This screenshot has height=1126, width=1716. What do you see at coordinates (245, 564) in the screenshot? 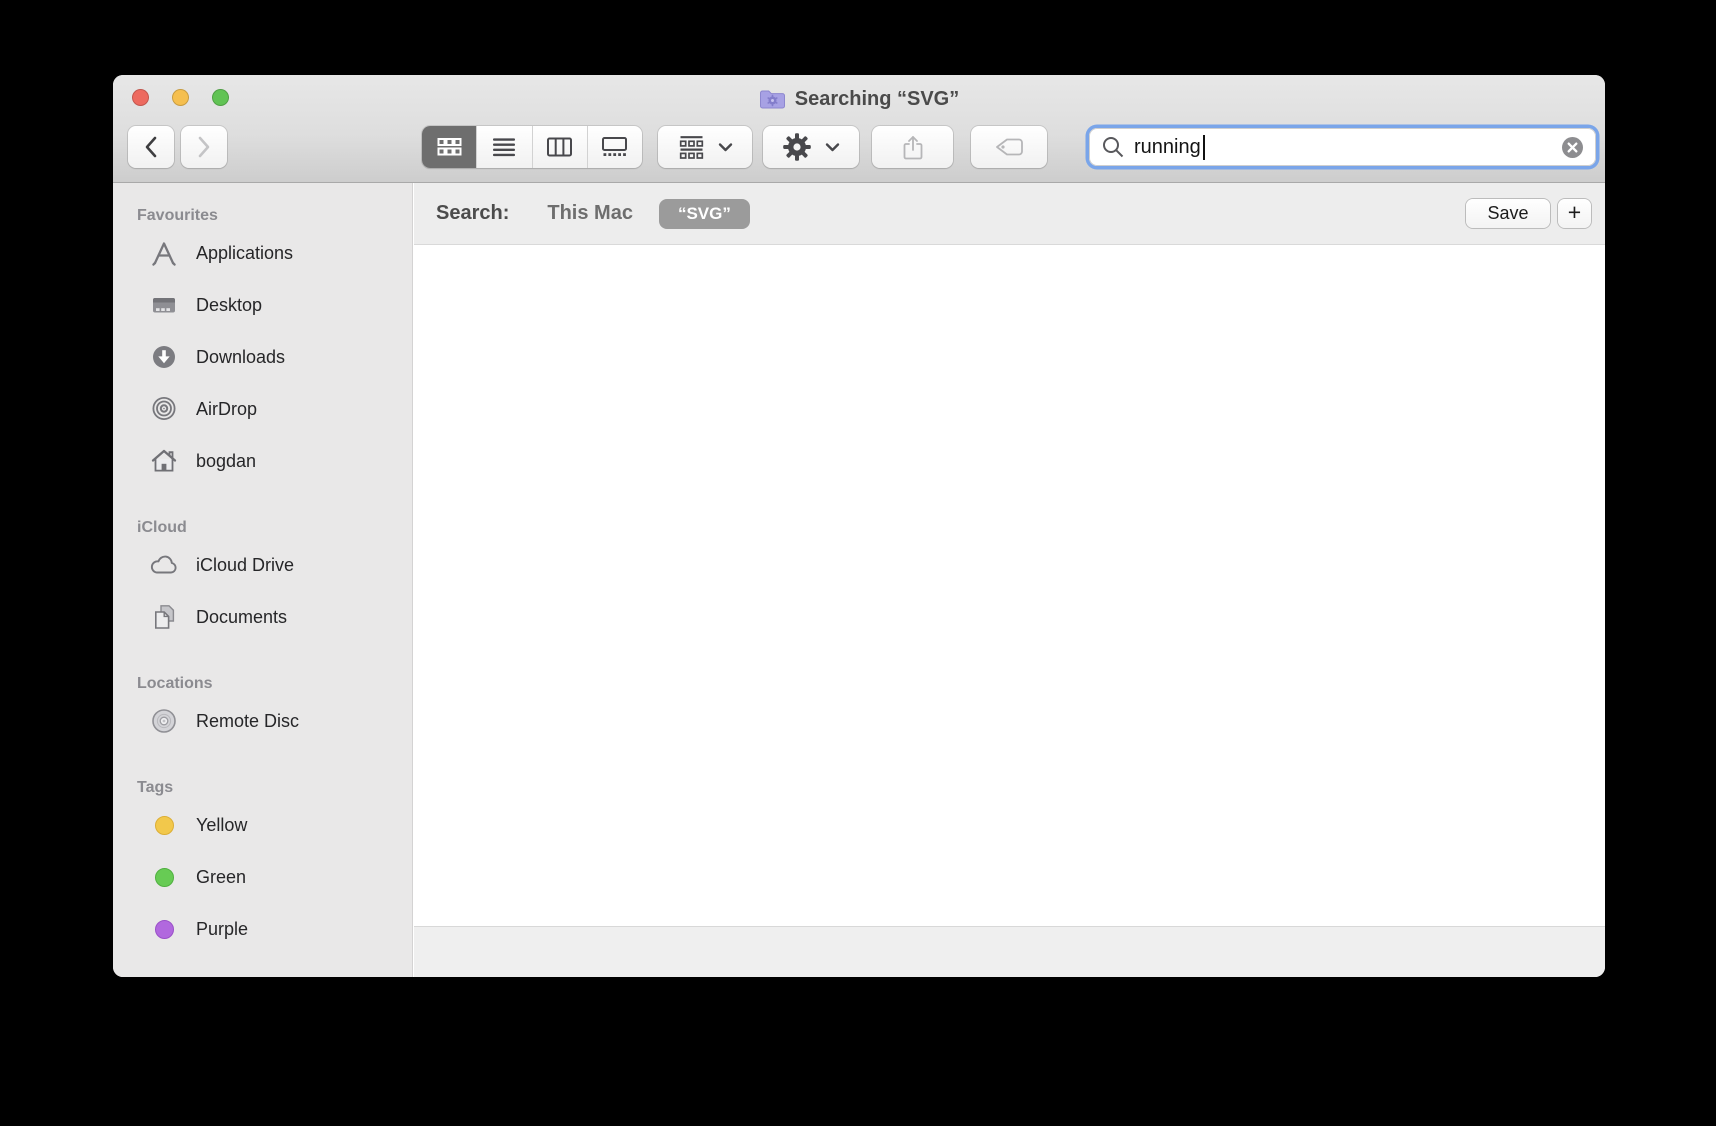
I see `sidebar-item-label: iCloud Drive` at bounding box center [245, 564].